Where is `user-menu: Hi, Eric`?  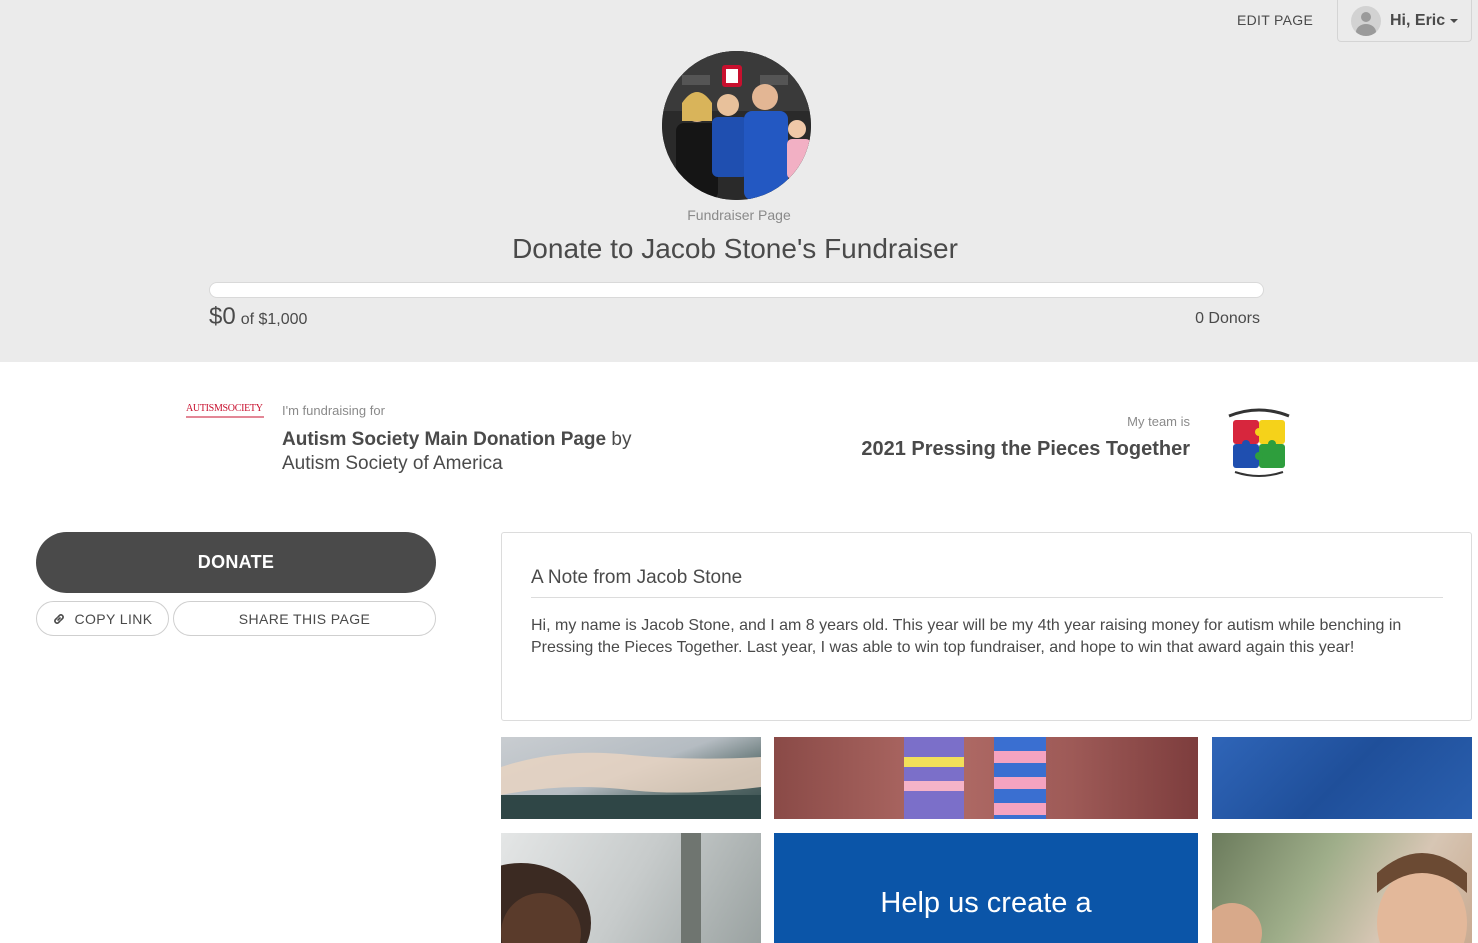 user-menu: Hi, Eric is located at coordinates (1404, 21).